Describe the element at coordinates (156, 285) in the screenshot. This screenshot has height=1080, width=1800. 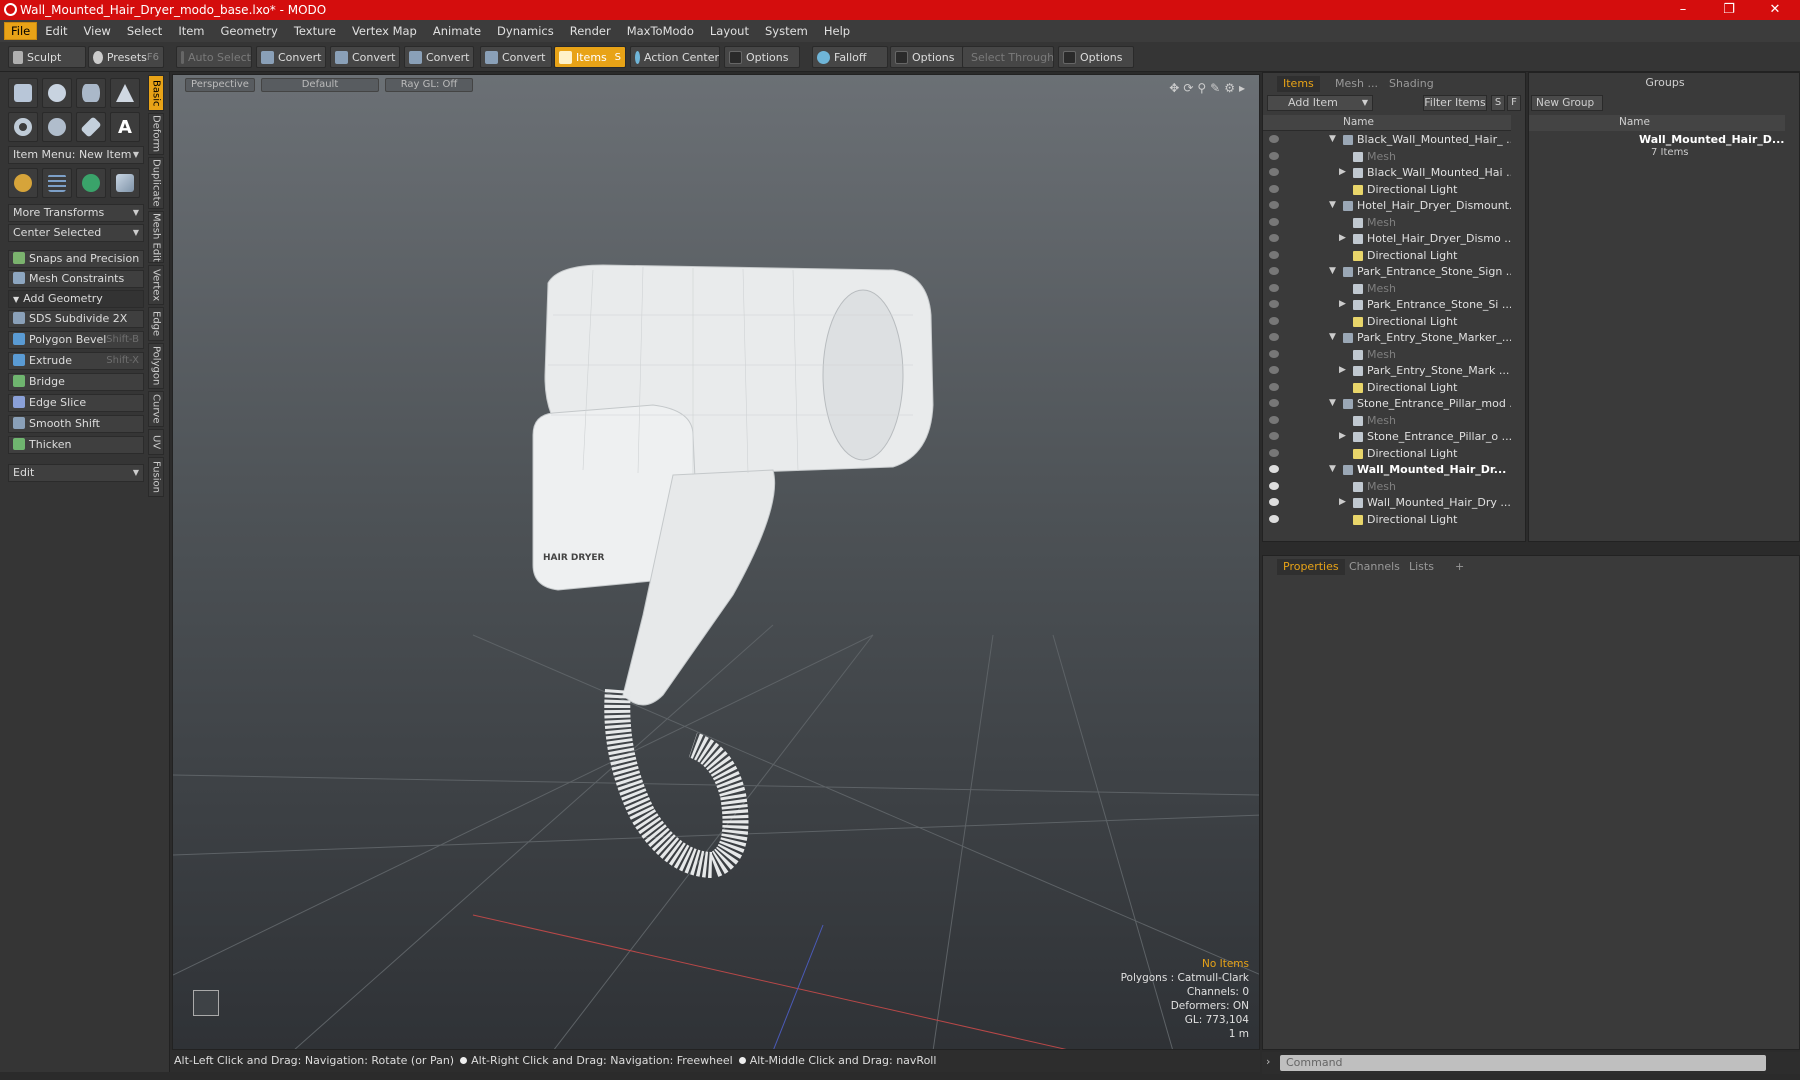
I see `tab-vertex: Vertex` at that location.